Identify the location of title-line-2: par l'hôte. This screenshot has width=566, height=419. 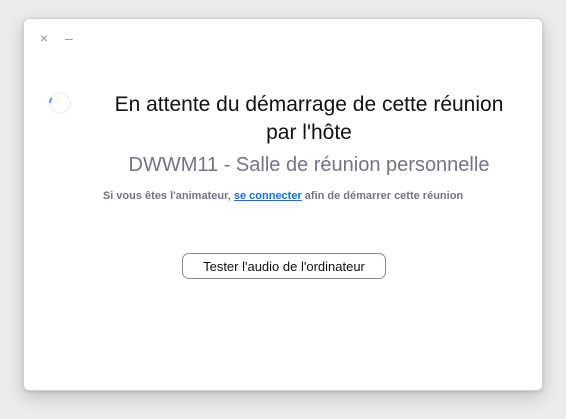
(309, 132).